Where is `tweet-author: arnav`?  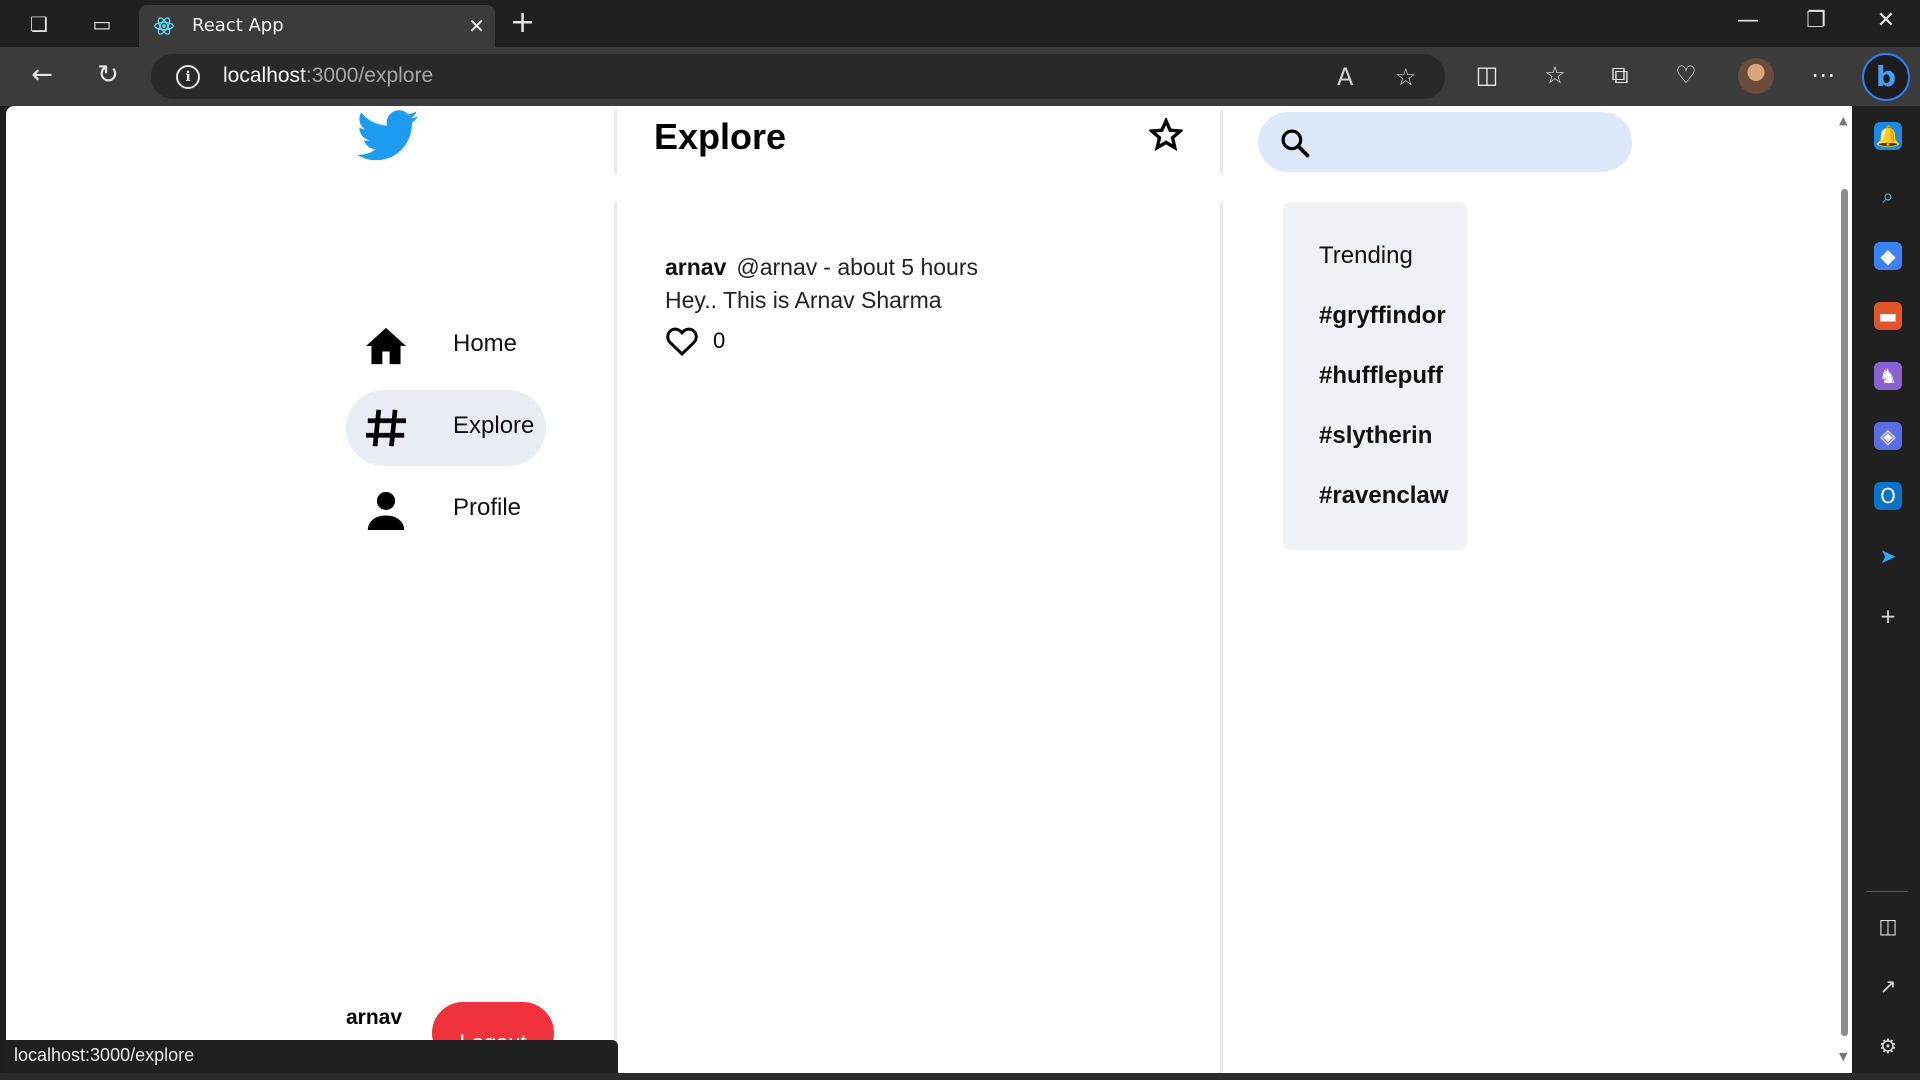
tweet-author: arnav is located at coordinates (695, 267).